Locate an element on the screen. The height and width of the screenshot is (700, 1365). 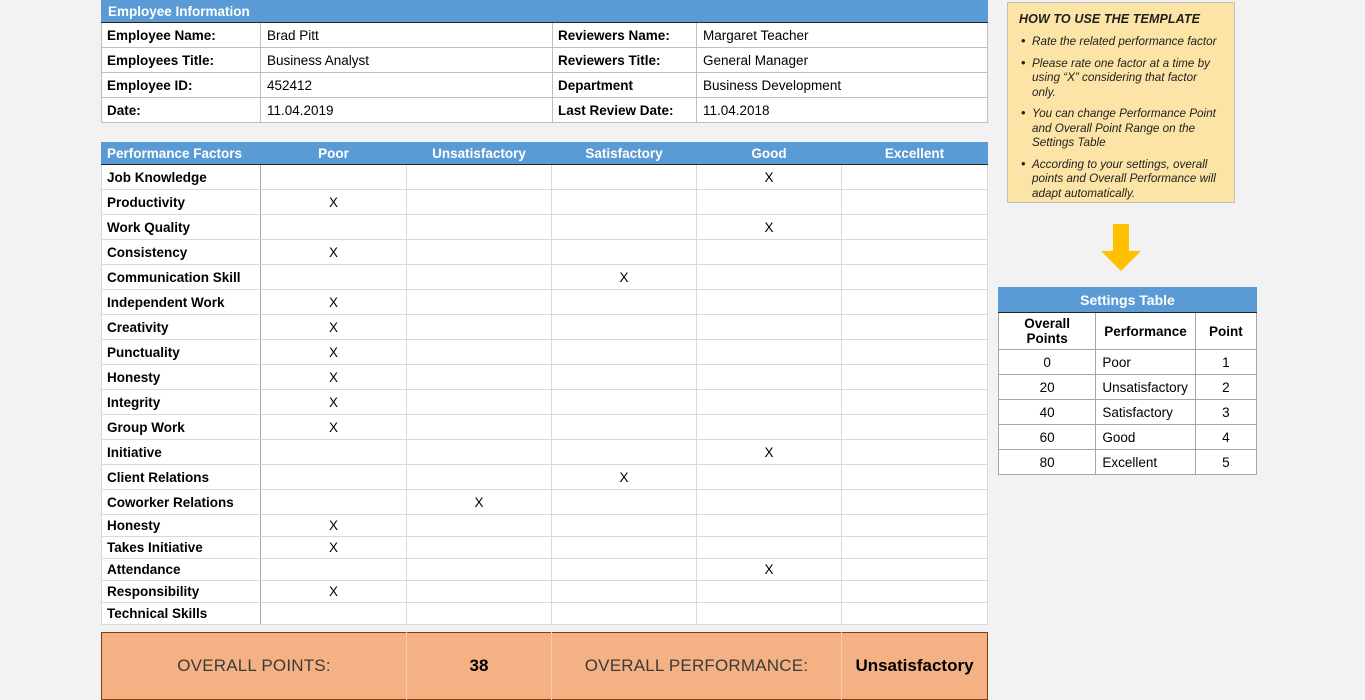
settings-point-value: 3 is located at coordinates (1226, 412).